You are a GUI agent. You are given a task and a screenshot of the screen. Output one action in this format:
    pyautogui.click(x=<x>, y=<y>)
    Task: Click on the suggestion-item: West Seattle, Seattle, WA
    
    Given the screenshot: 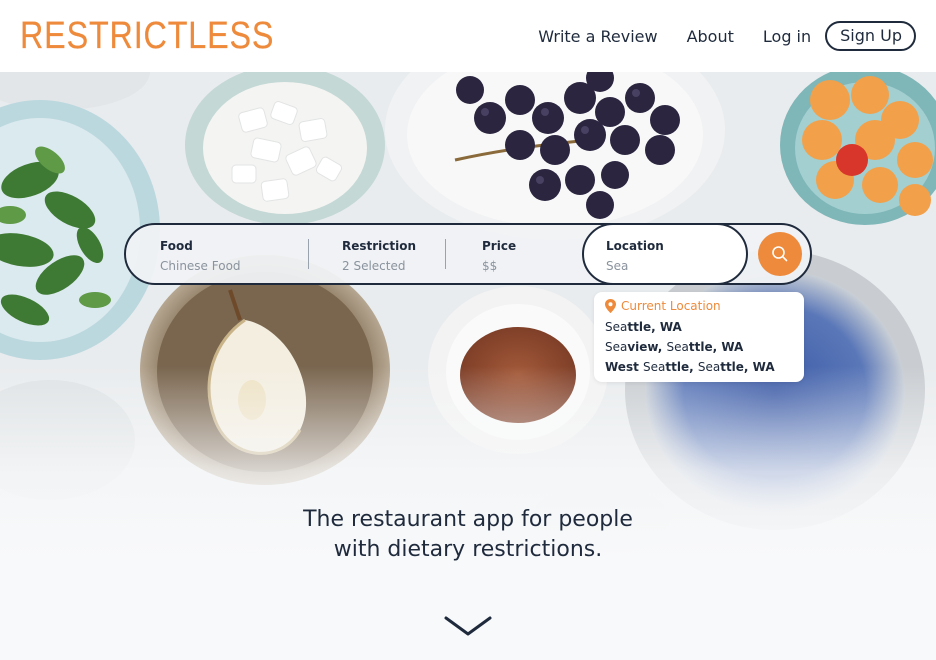 What is the action you would take?
    pyautogui.click(x=690, y=367)
    